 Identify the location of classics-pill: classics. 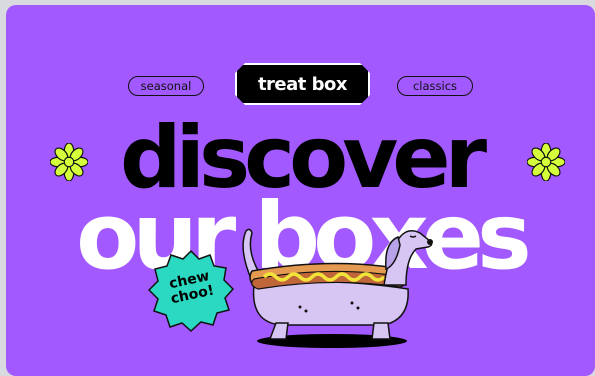
(435, 86).